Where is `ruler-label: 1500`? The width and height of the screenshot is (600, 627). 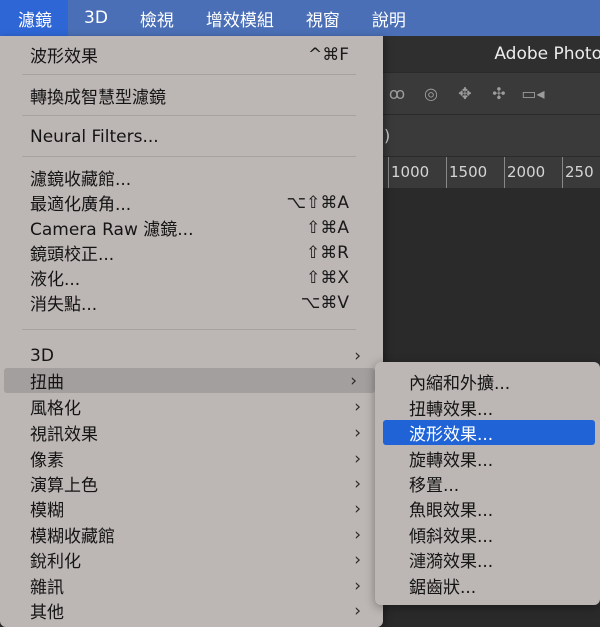
ruler-label: 1500 is located at coordinates (468, 172).